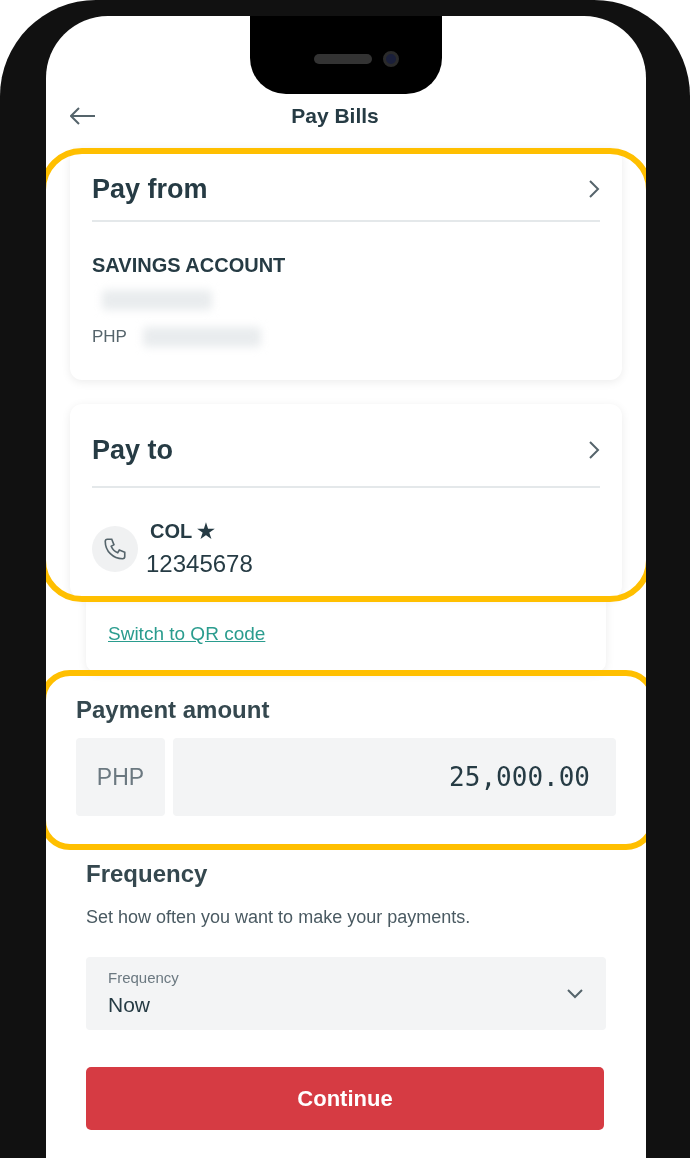 The width and height of the screenshot is (690, 1158). What do you see at coordinates (147, 874) in the screenshot?
I see `section-title: Frequency` at bounding box center [147, 874].